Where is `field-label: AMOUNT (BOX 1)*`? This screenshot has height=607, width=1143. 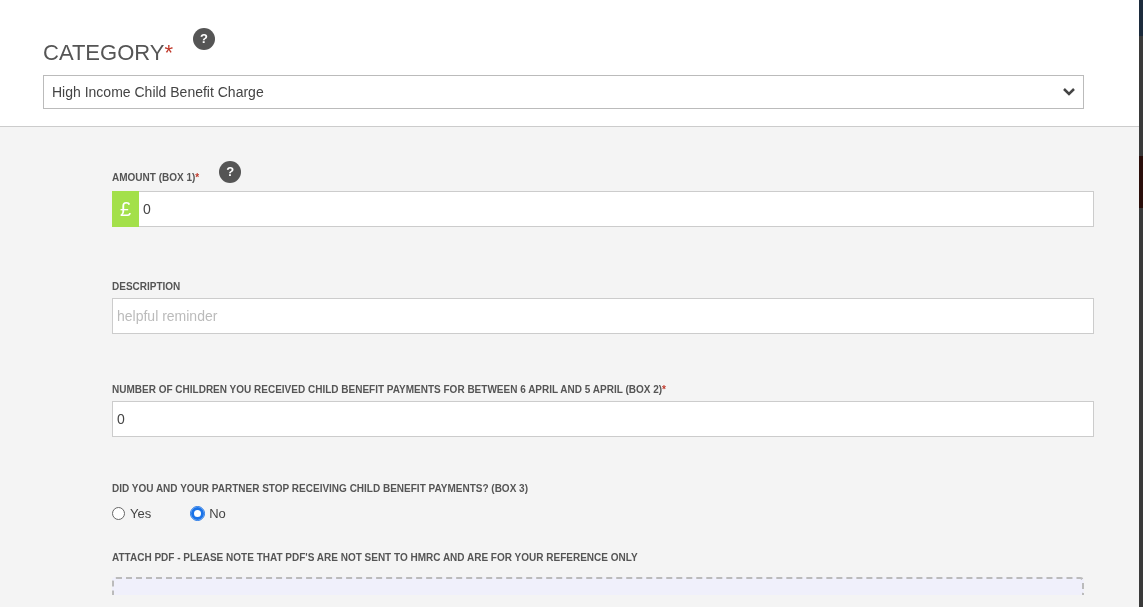 field-label: AMOUNT (BOX 1)* is located at coordinates (156, 178).